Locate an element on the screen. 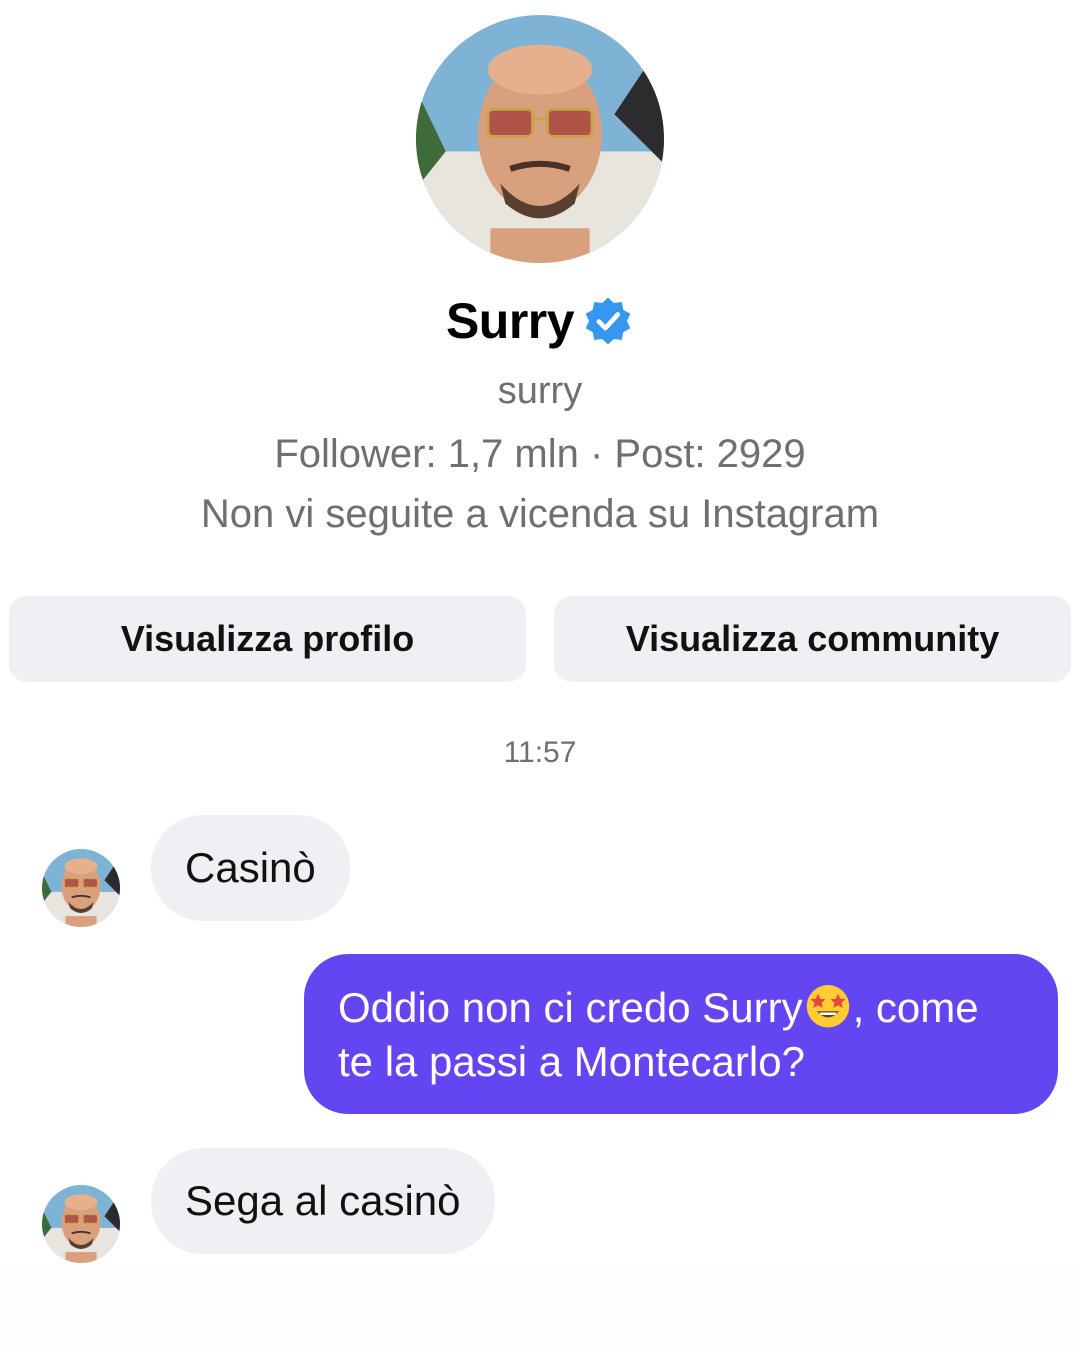 This screenshot has width=1080, height=1350. incoming-message: Casinò is located at coordinates (250, 868).